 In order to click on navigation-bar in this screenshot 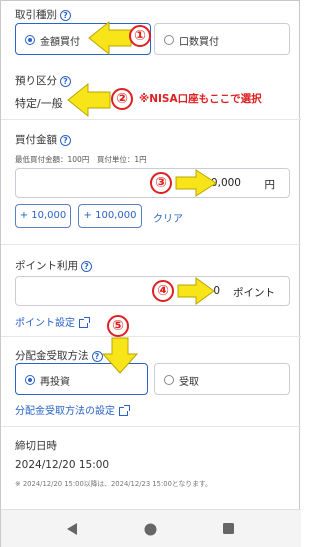, I will do `click(151, 528)`.